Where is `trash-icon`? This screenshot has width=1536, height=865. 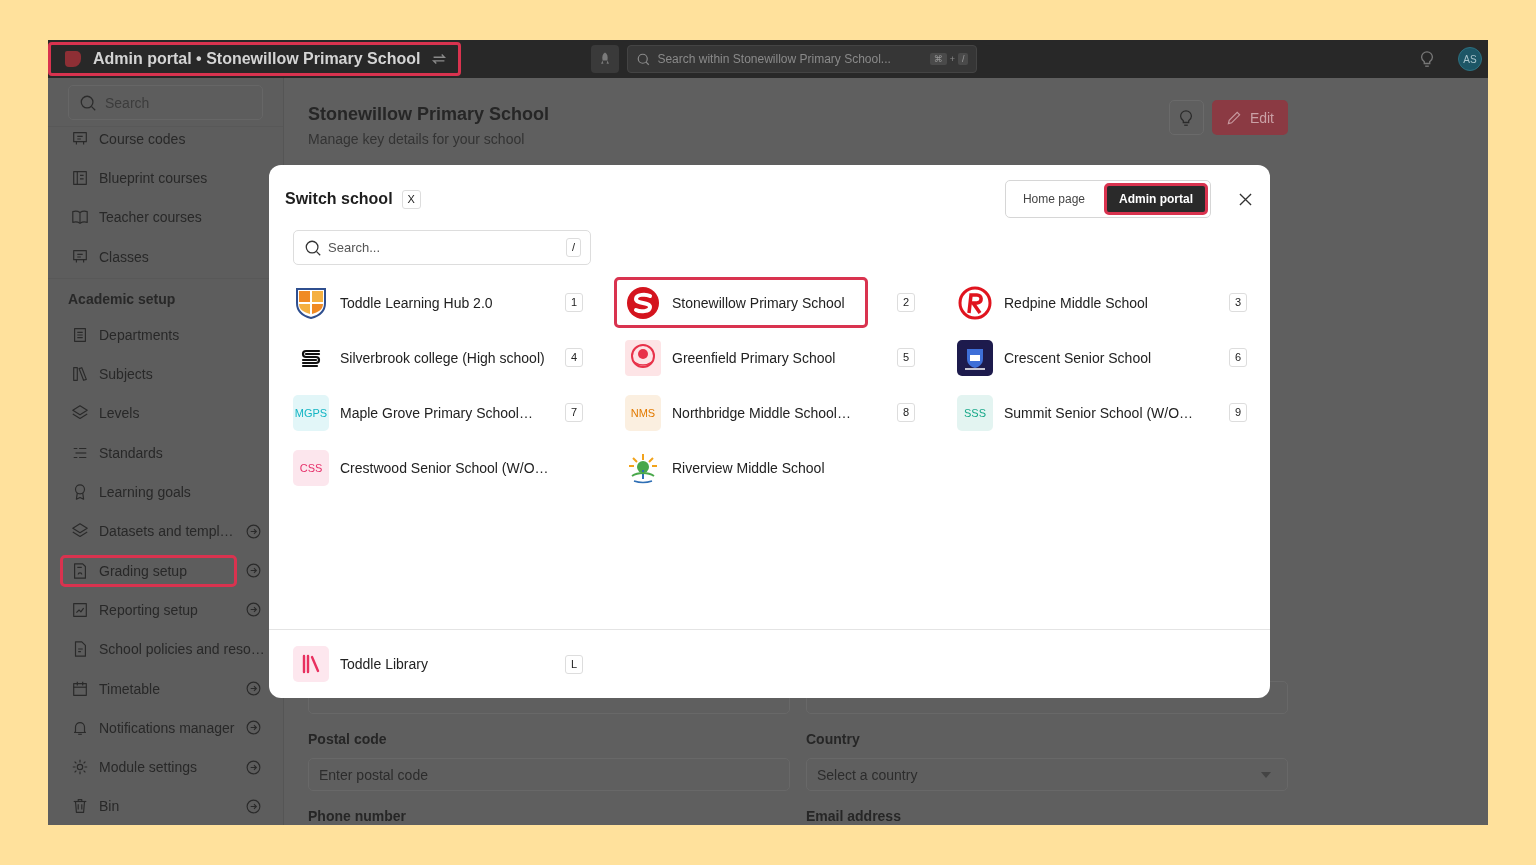 trash-icon is located at coordinates (80, 806).